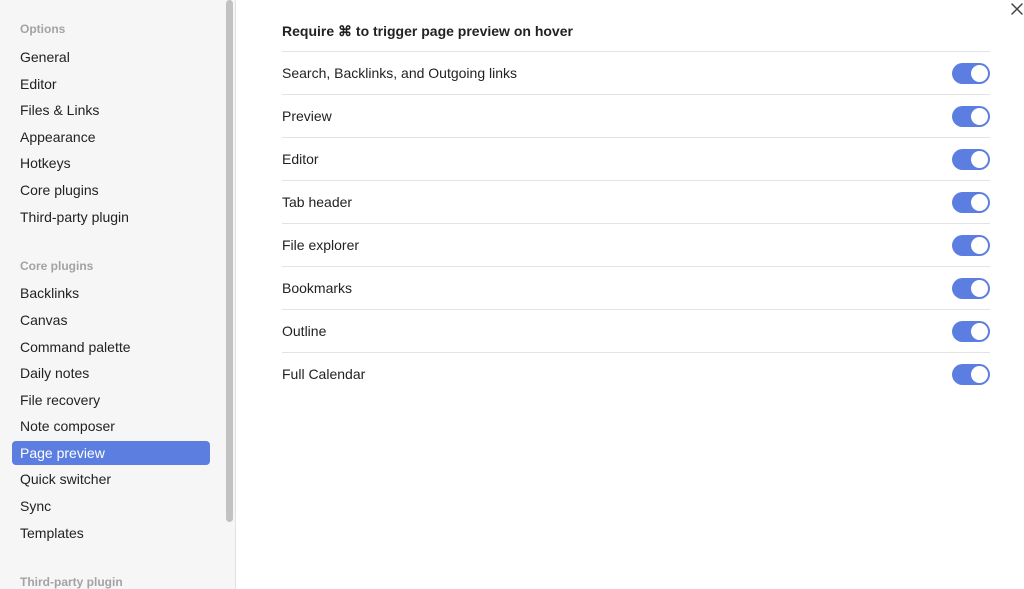 The image size is (1024, 589). I want to click on sidebar-item-general: General, so click(111, 57).